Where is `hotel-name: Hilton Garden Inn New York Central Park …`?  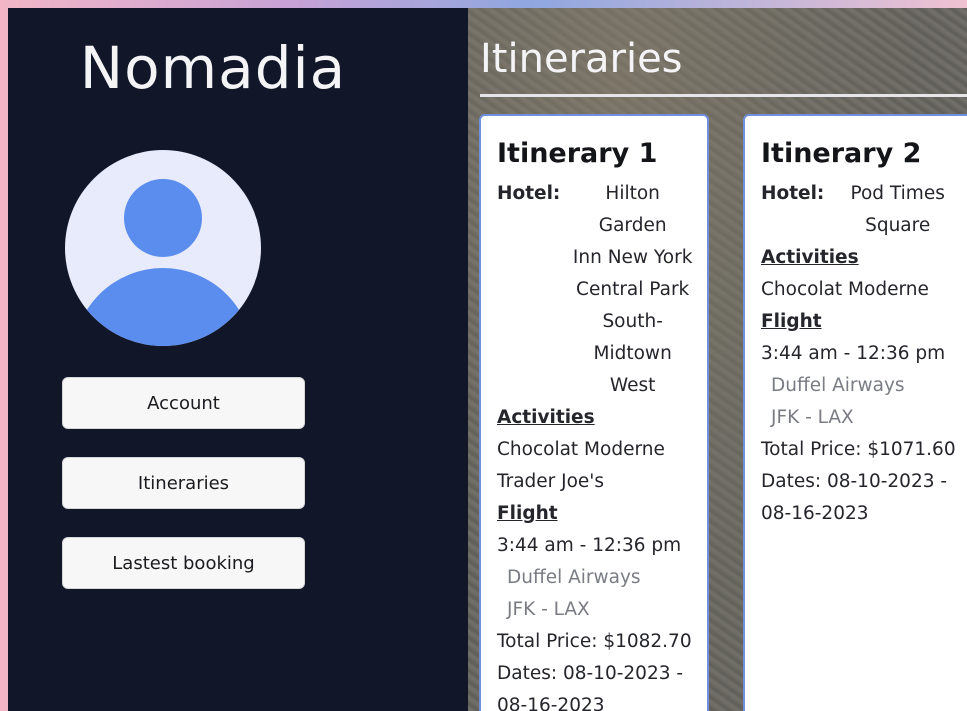 hotel-name: Hilton Garden Inn New York Central Park … is located at coordinates (632, 290).